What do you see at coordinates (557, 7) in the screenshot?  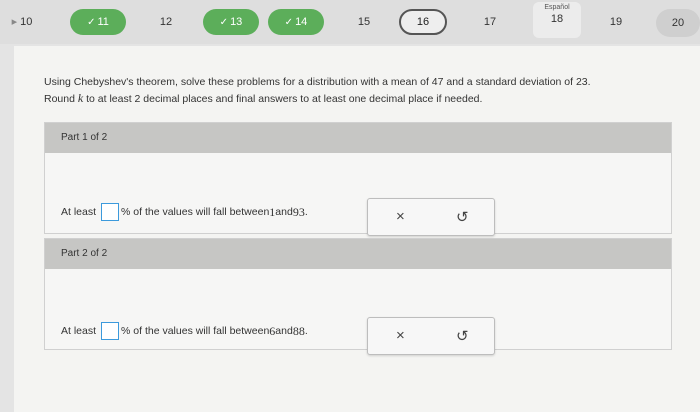 I see `language-label: Español` at bounding box center [557, 7].